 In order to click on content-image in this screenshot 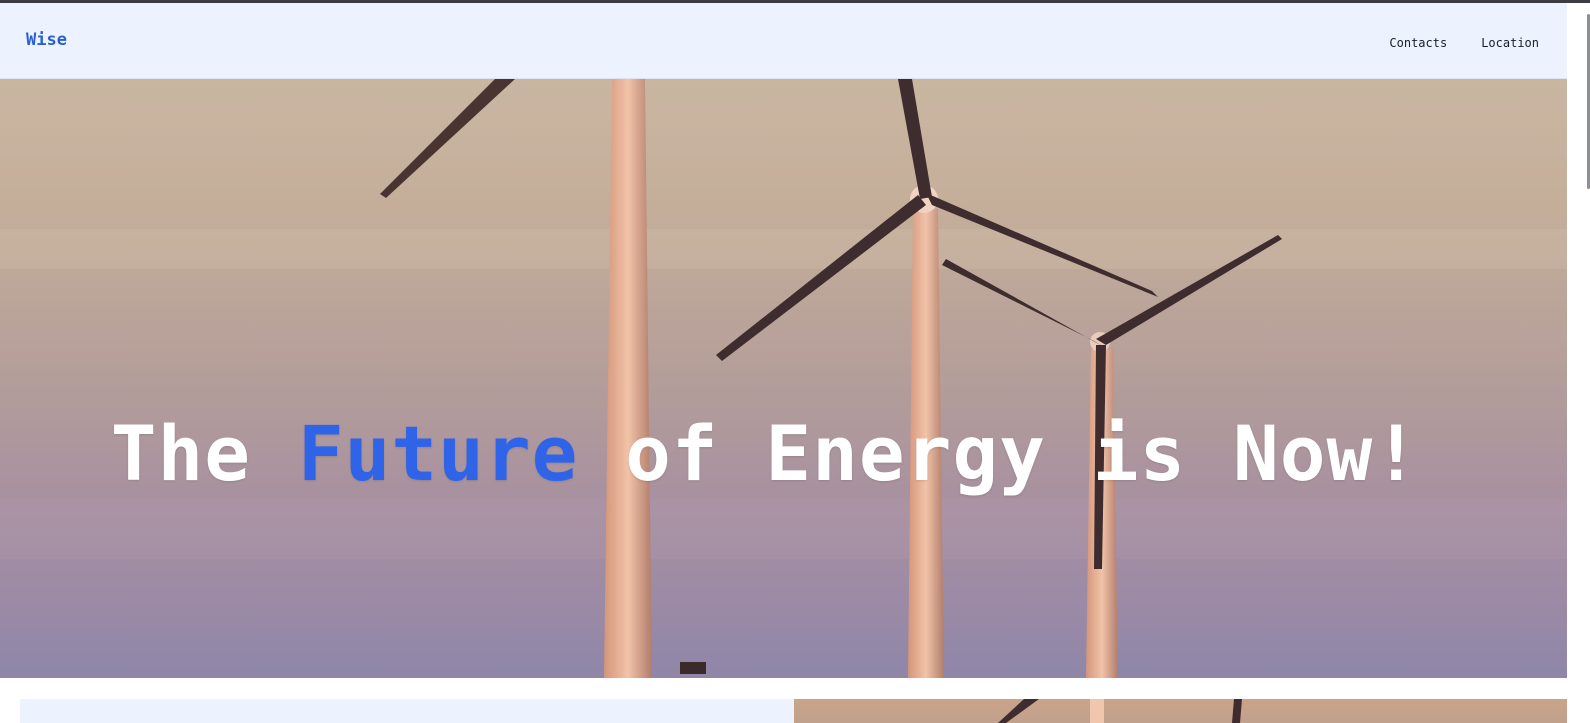, I will do `click(1181, 711)`.